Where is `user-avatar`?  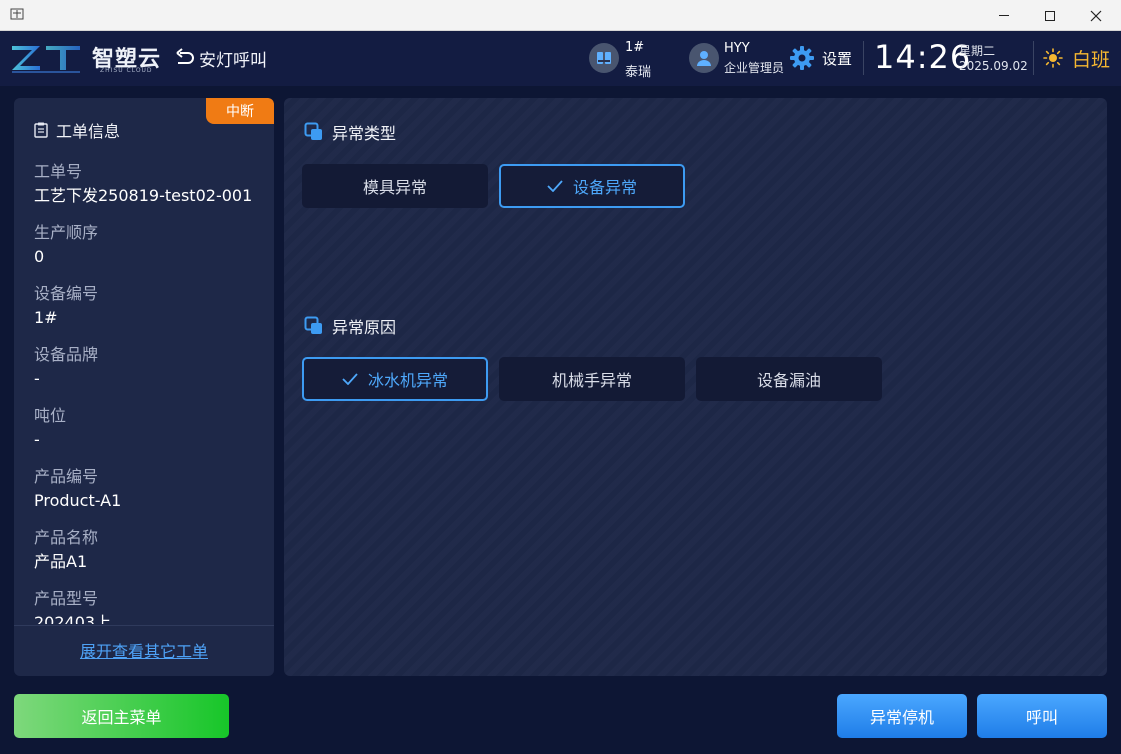 user-avatar is located at coordinates (704, 58).